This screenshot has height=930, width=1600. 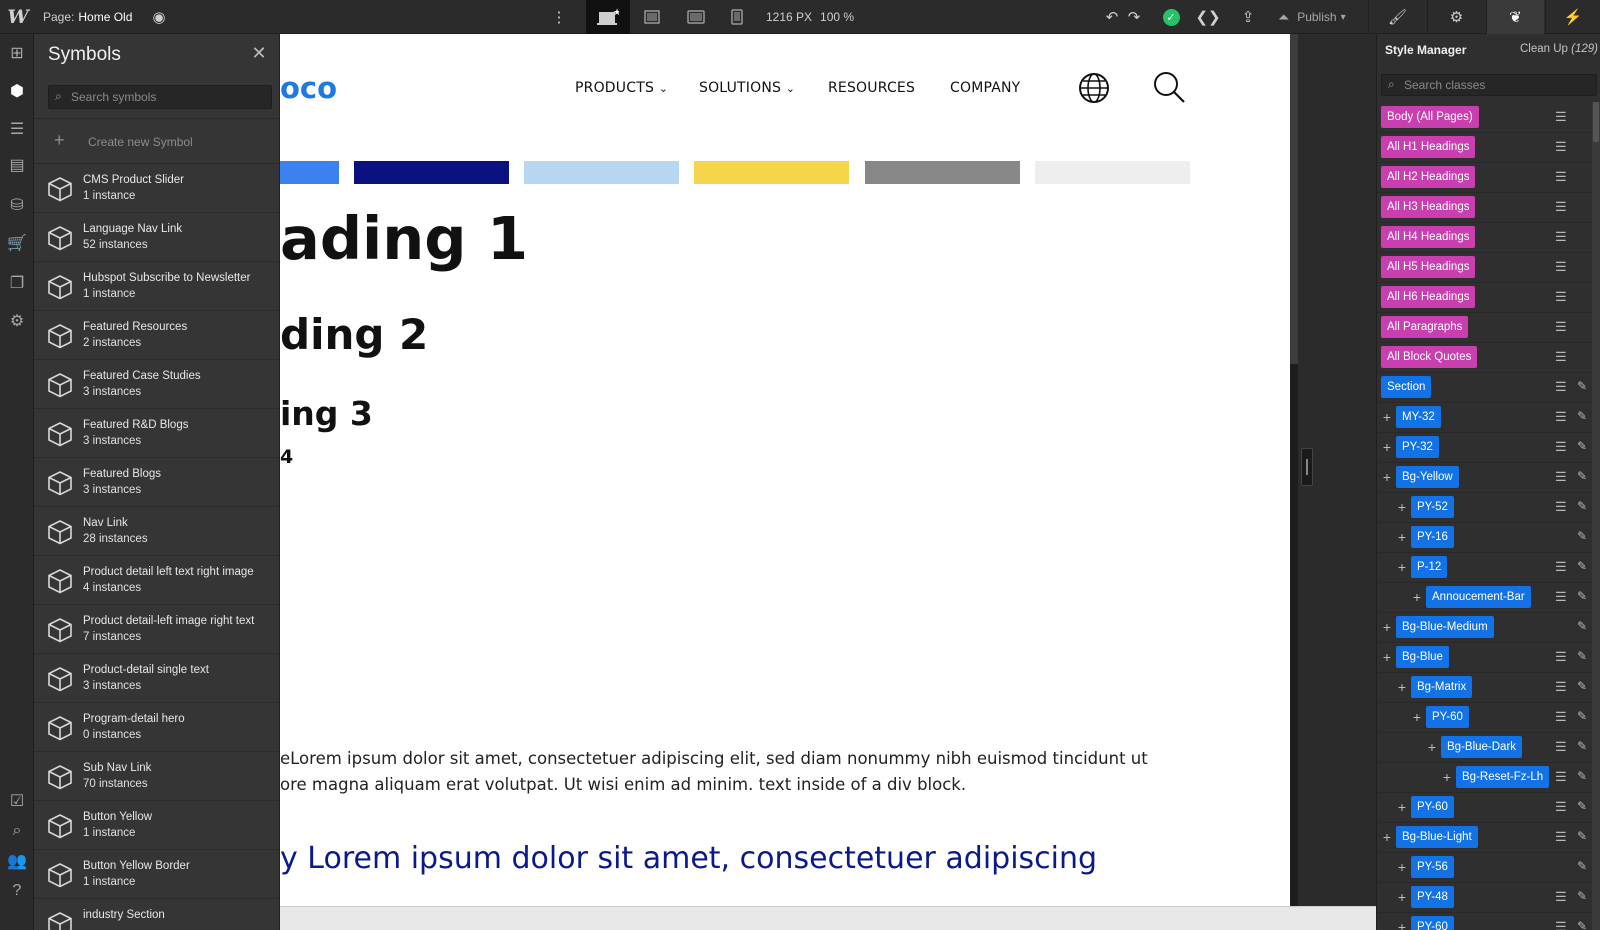 What do you see at coordinates (326, 413) in the screenshot?
I see `heading-3: ing 3` at bounding box center [326, 413].